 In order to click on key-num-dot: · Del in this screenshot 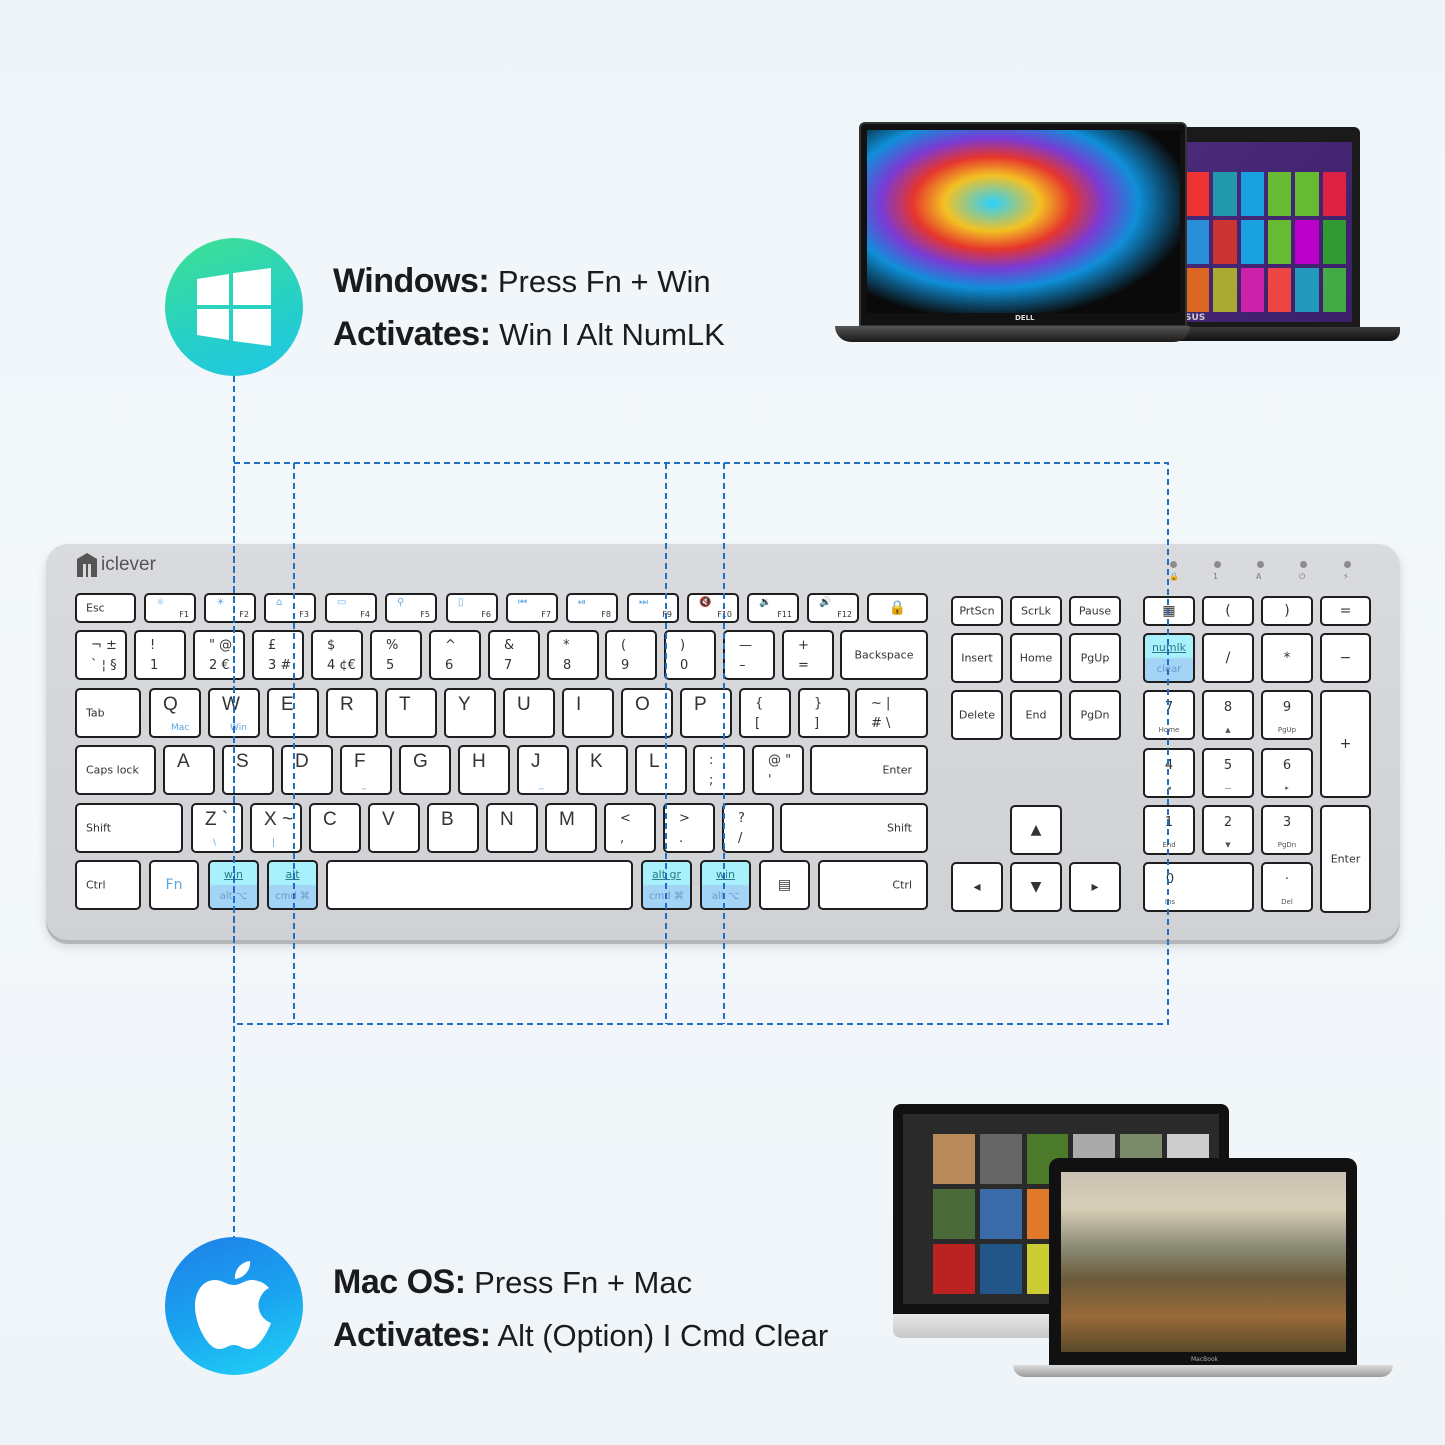, I will do `click(1287, 887)`.